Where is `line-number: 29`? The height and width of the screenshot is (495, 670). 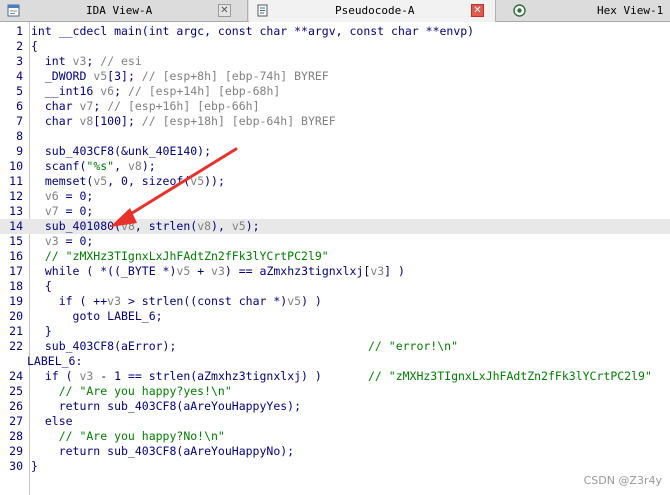 line-number: 29 is located at coordinates (16, 451).